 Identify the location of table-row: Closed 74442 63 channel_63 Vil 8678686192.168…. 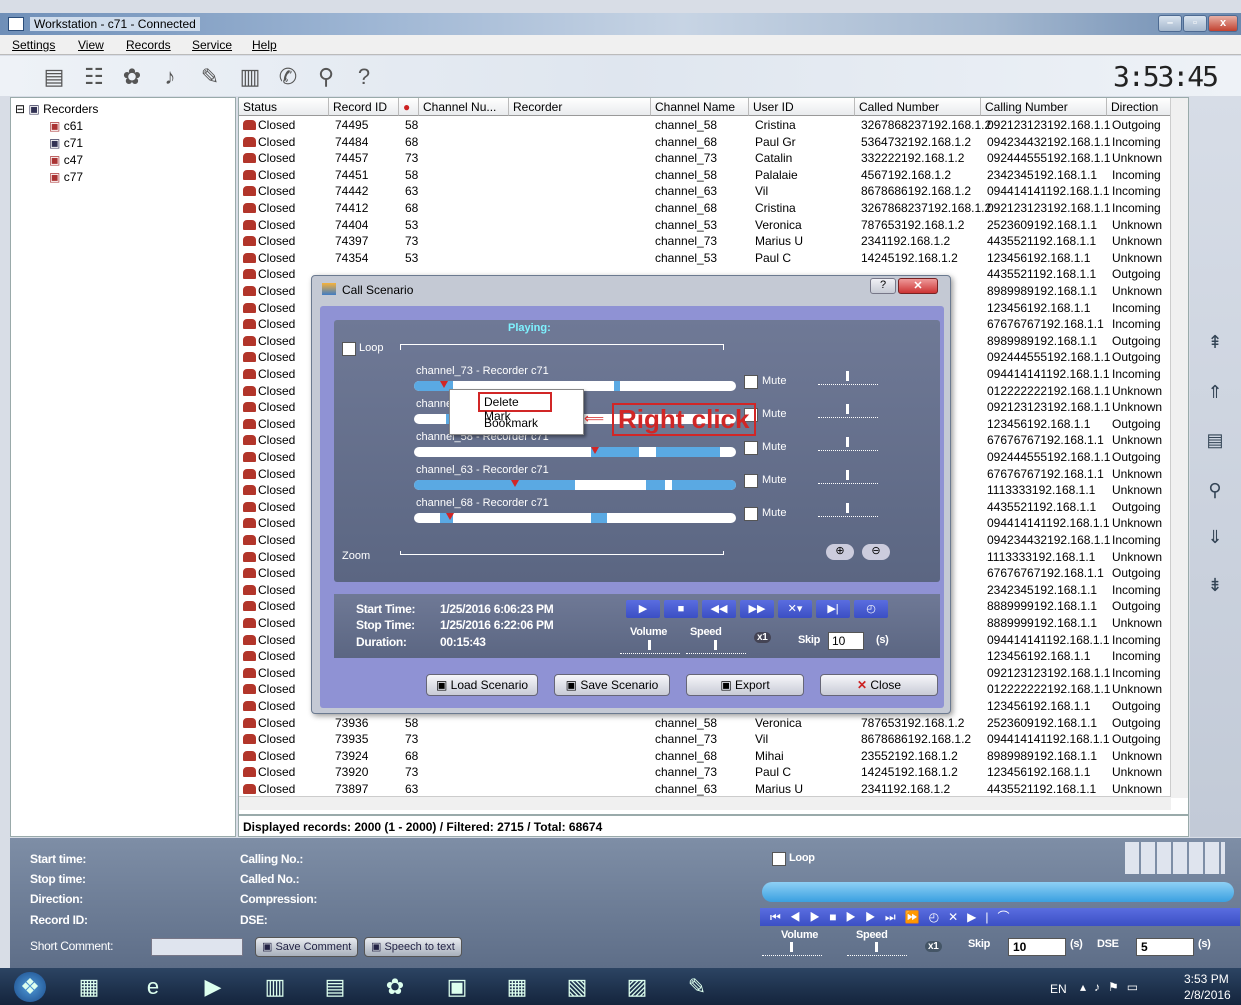
(713, 191).